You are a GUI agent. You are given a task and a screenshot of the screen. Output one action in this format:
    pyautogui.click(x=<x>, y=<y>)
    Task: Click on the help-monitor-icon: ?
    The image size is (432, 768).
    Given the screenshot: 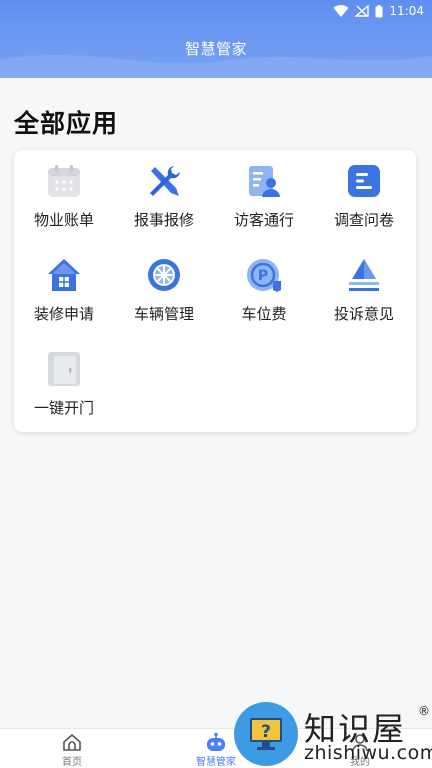 What is the action you would take?
    pyautogui.click(x=266, y=734)
    